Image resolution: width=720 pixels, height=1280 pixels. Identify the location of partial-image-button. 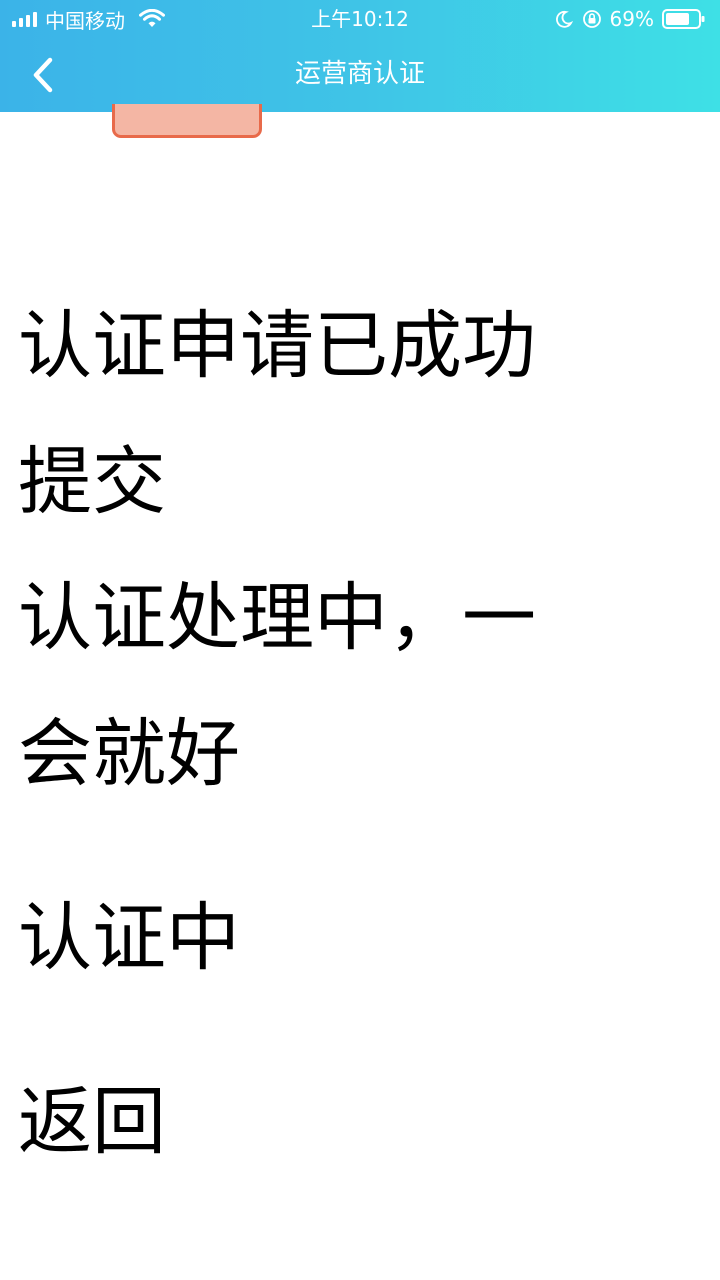
(187, 121).